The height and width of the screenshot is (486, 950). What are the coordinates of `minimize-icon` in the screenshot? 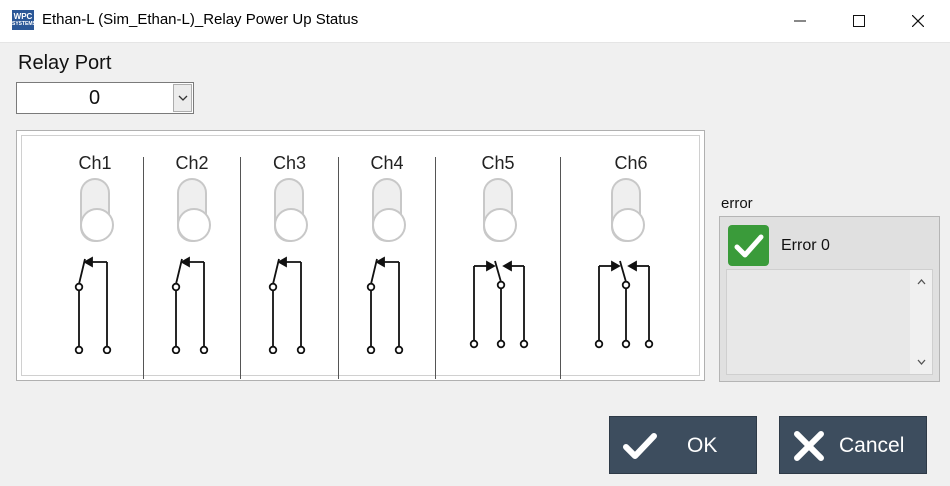 It's located at (800, 21).